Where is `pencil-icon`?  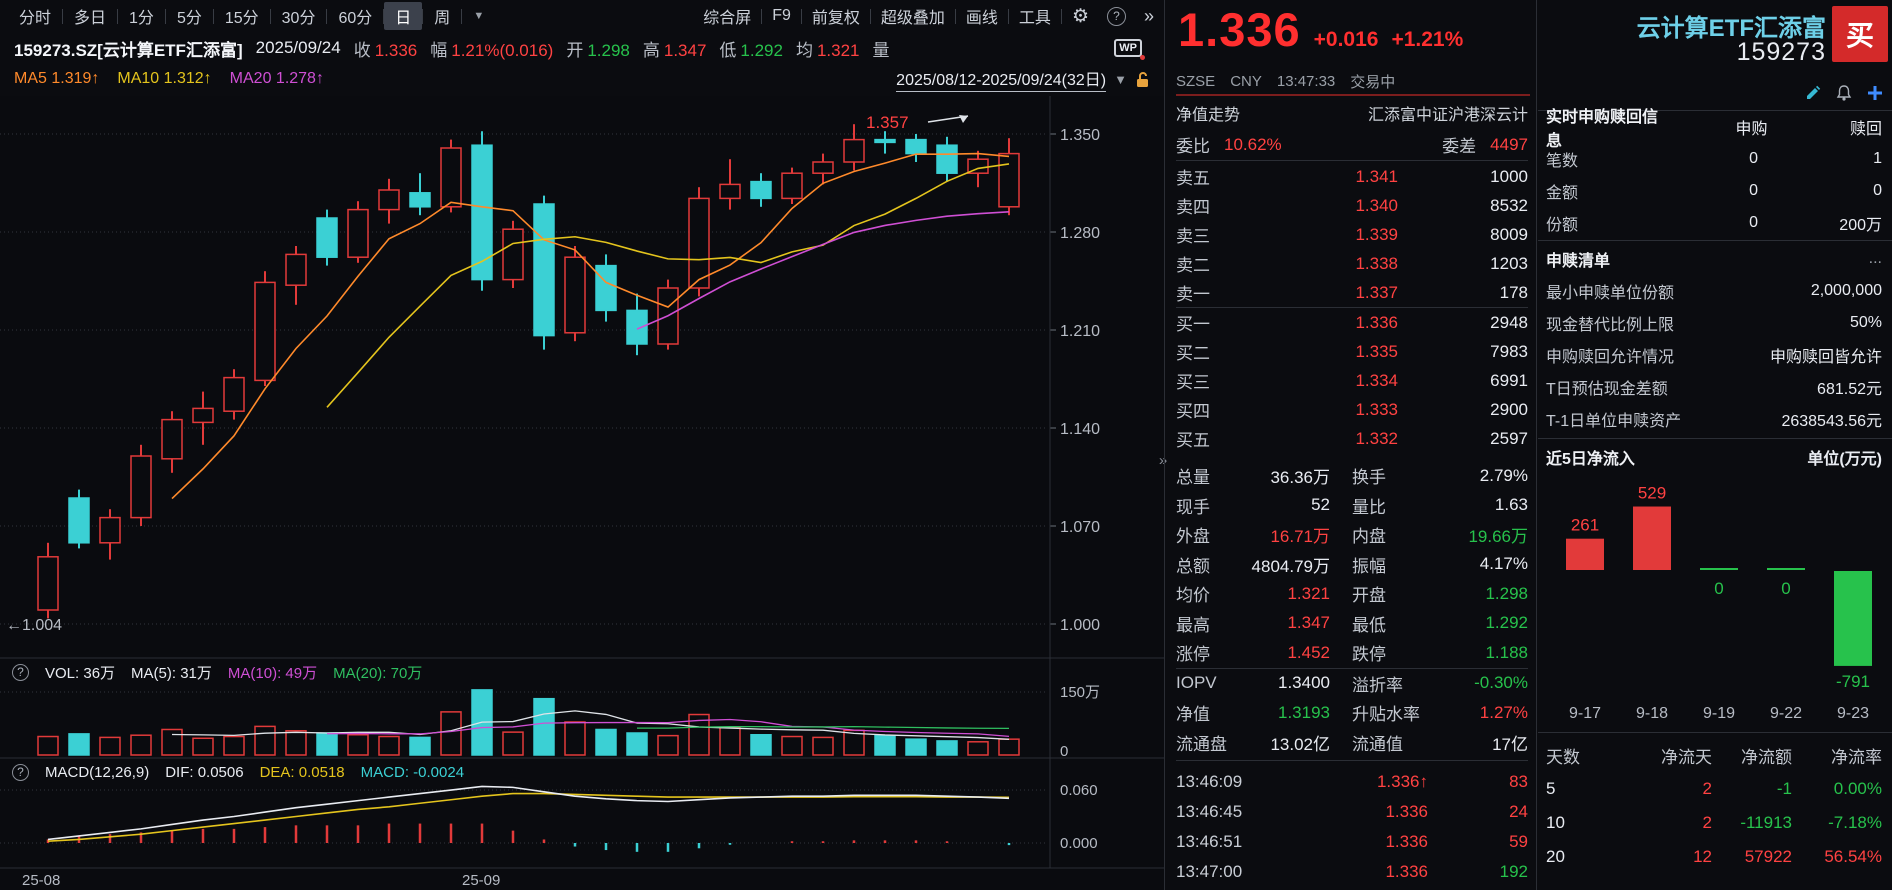
pencil-icon is located at coordinates (1813, 93).